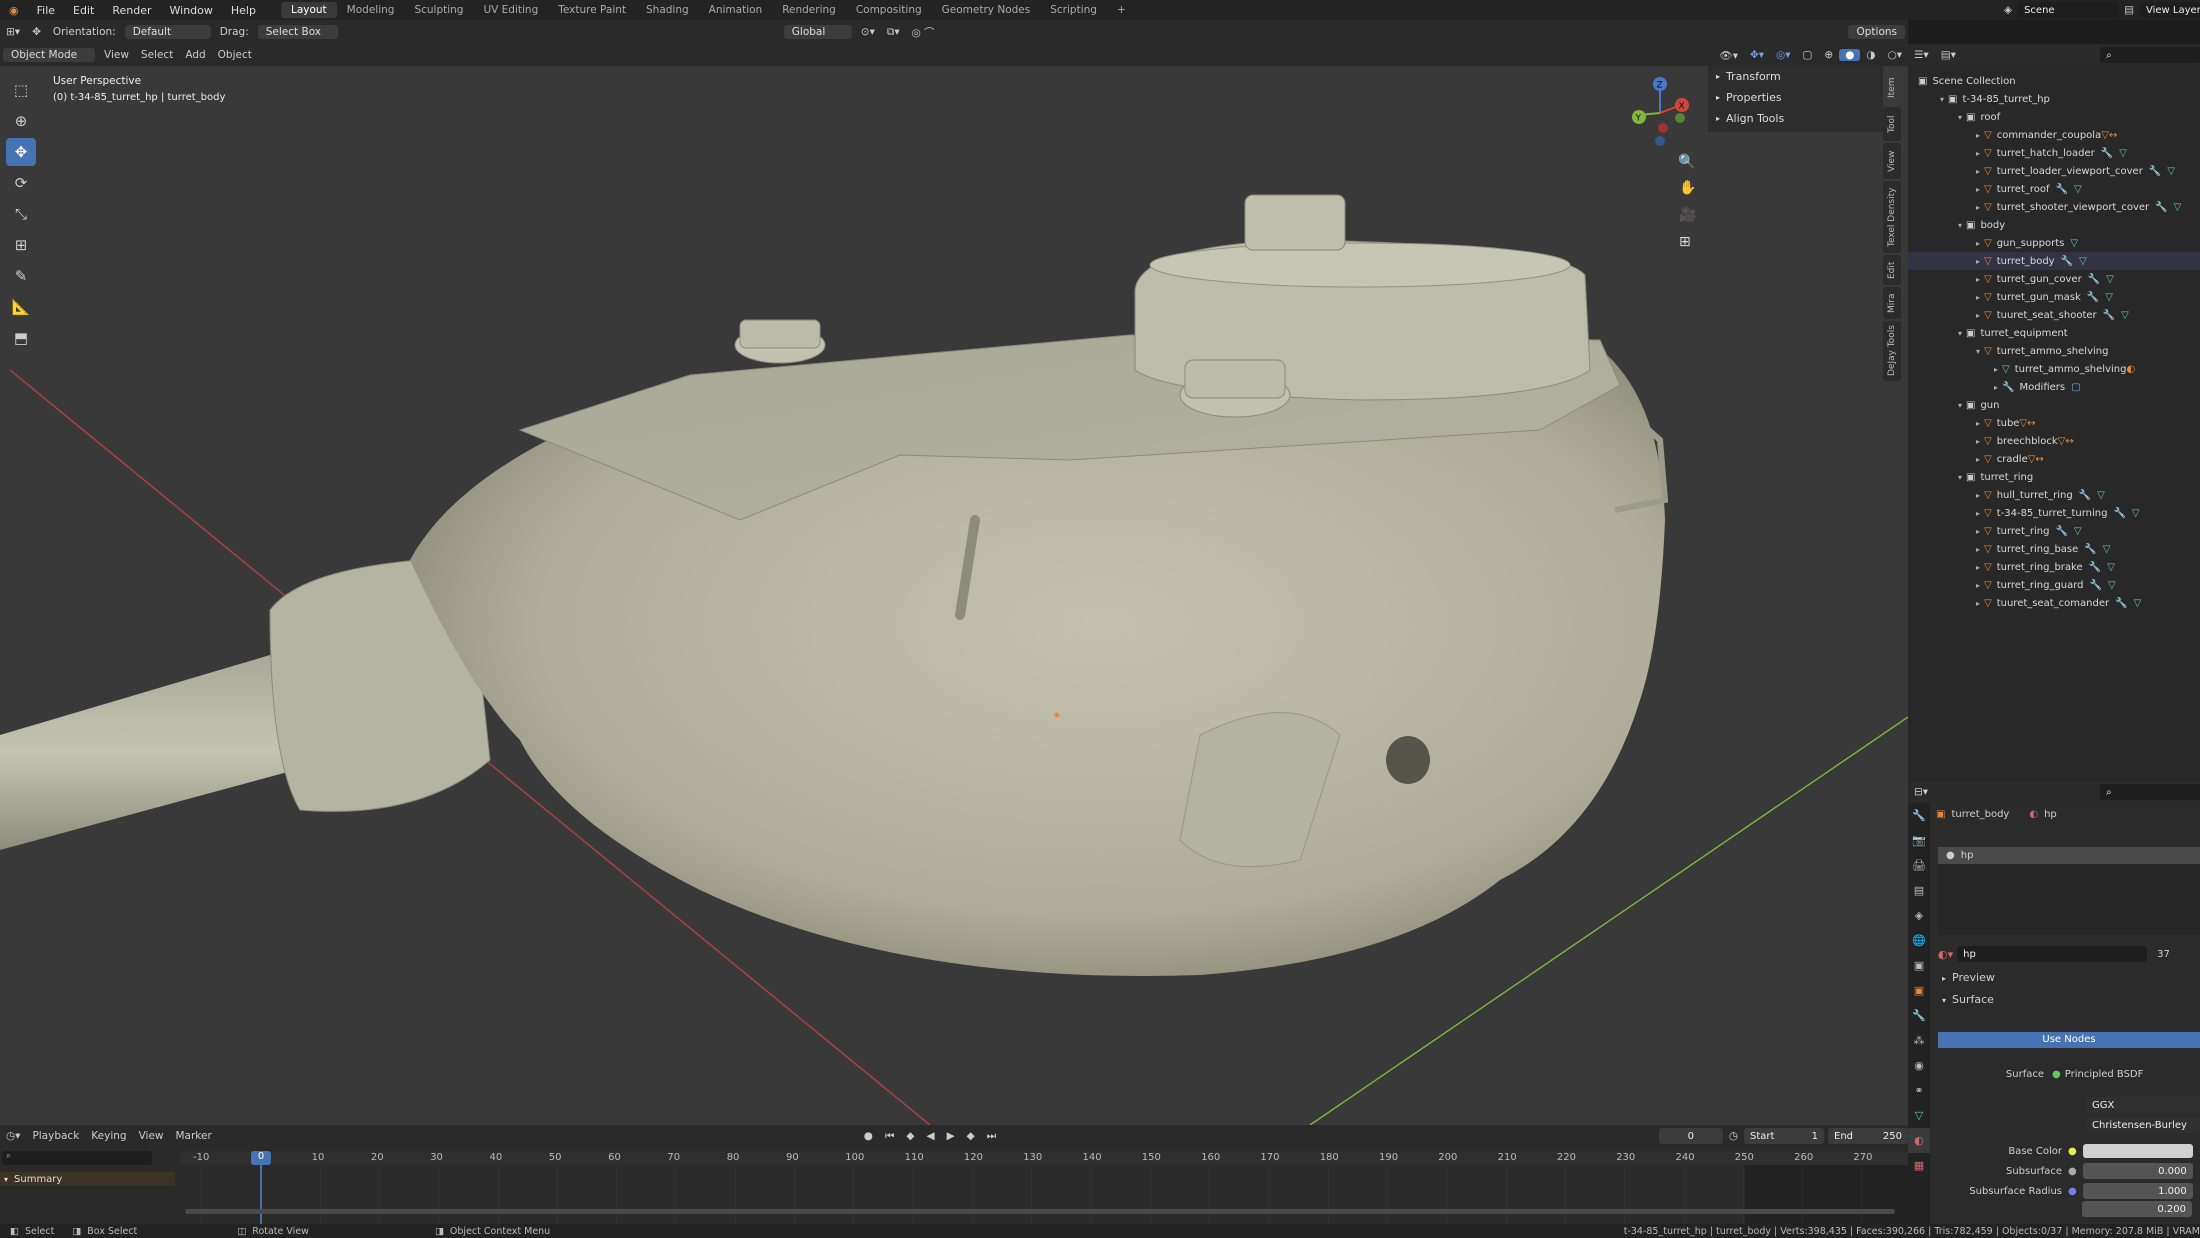 The width and height of the screenshot is (2200, 1238). I want to click on prev-keyframe-icon: ◆, so click(910, 1136).